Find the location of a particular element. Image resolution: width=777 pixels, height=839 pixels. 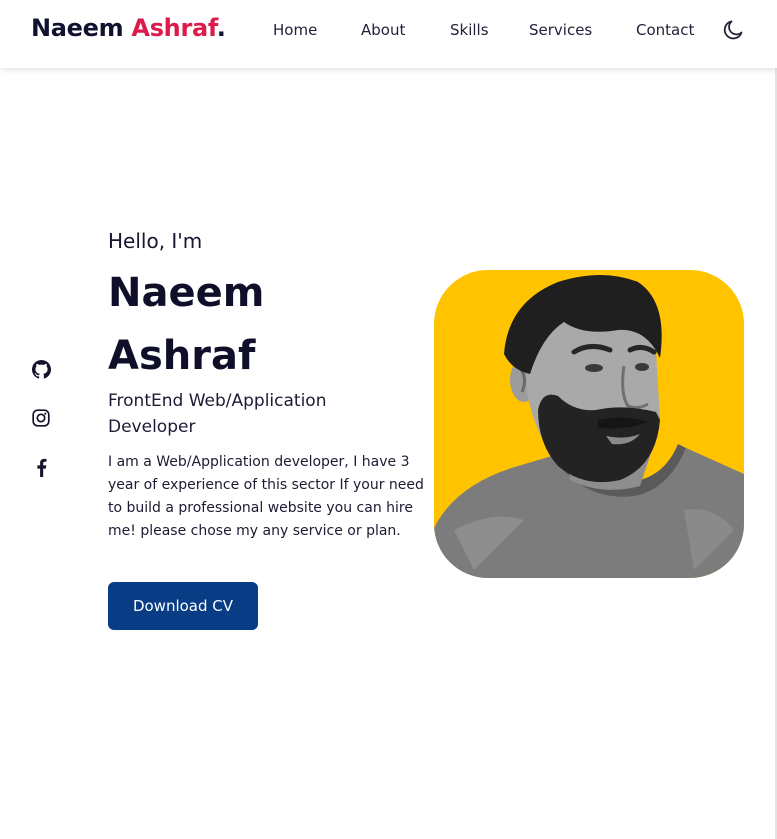

instagram-icon is located at coordinates (41, 418).